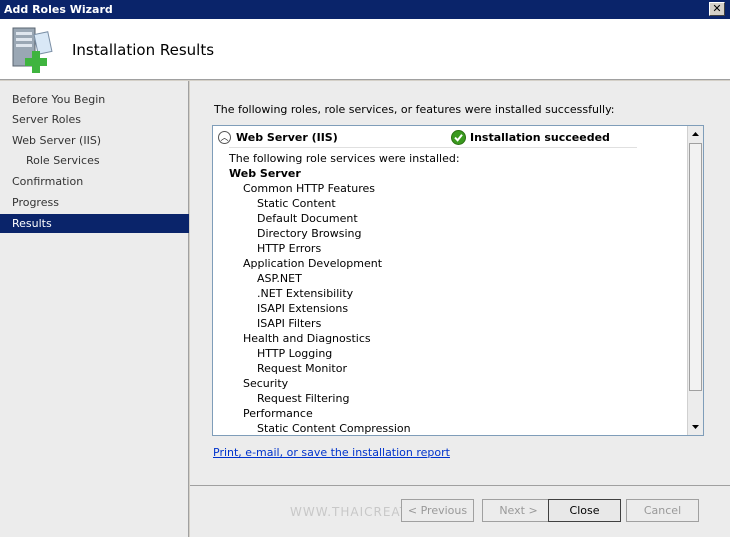 The height and width of the screenshot is (537, 730). What do you see at coordinates (265, 173) in the screenshot?
I see `list-item: Web Server` at bounding box center [265, 173].